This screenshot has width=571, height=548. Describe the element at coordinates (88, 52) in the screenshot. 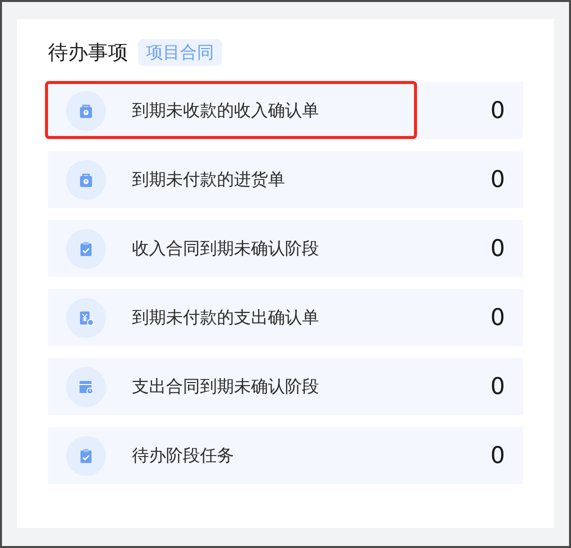

I see `section-title: 待办事项` at that location.